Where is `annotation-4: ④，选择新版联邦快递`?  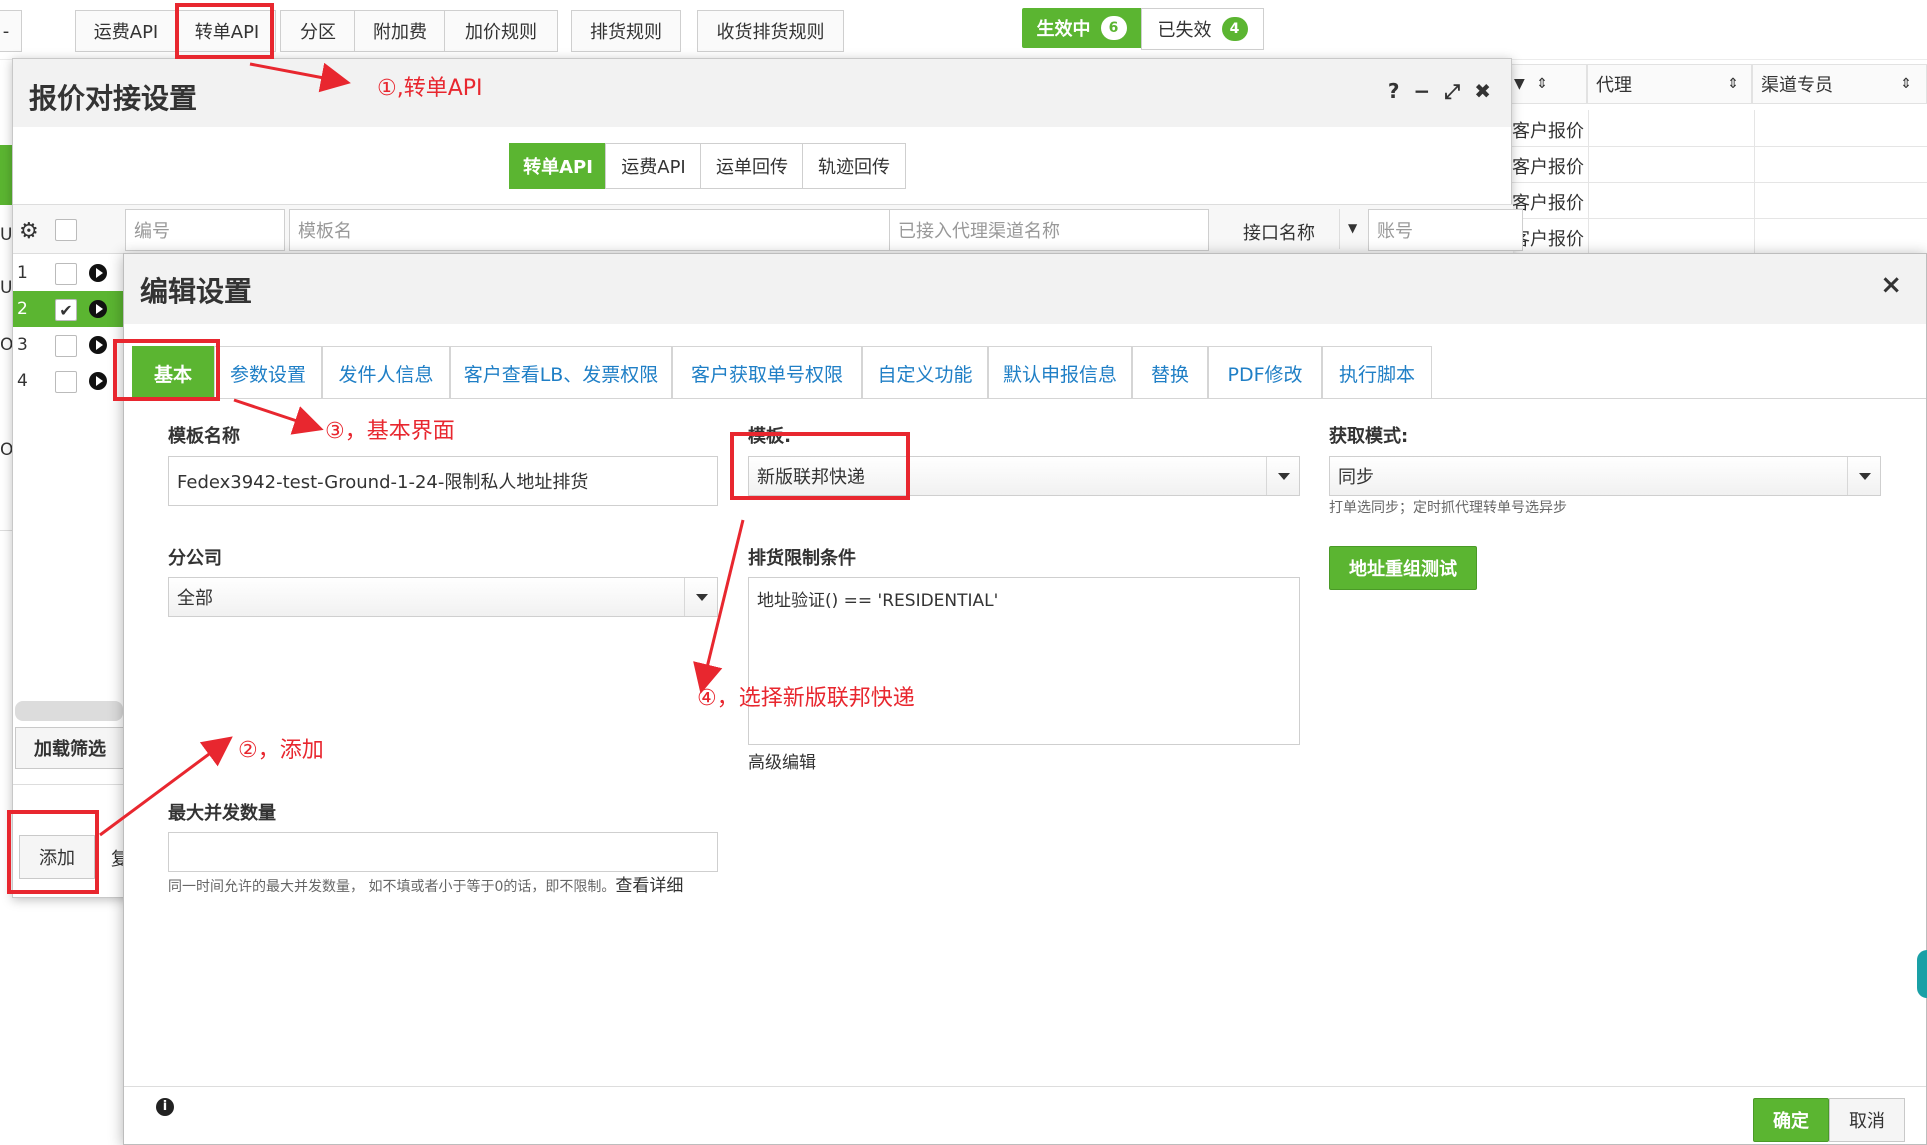
annotation-4: ④，选择新版联邦快递 is located at coordinates (806, 698).